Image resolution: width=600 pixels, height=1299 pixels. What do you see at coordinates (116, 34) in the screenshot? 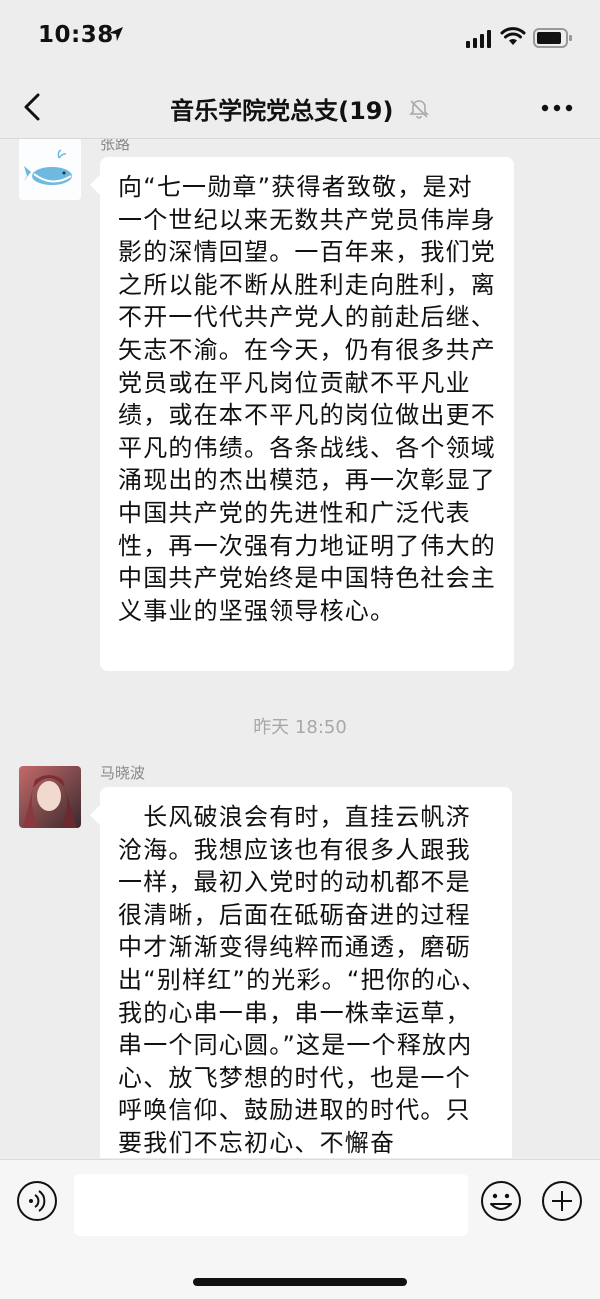
I see `location-arrow-icon` at bounding box center [116, 34].